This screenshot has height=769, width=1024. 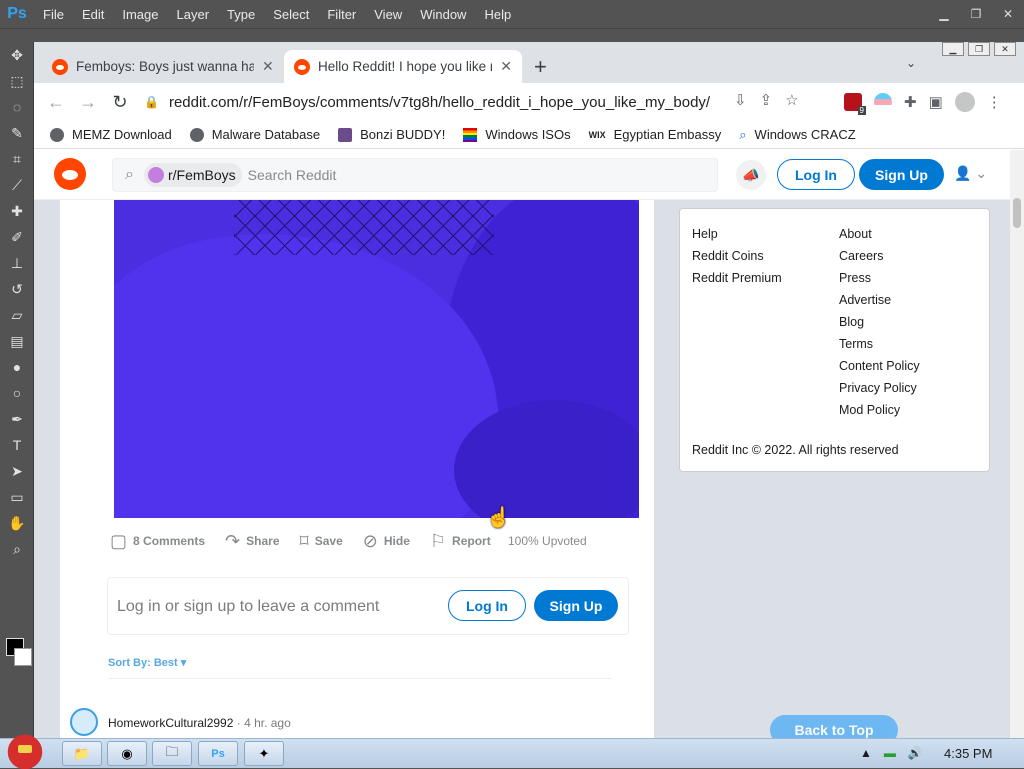 What do you see at coordinates (879, 366) in the screenshot?
I see `link-content-policy: Content Policy` at bounding box center [879, 366].